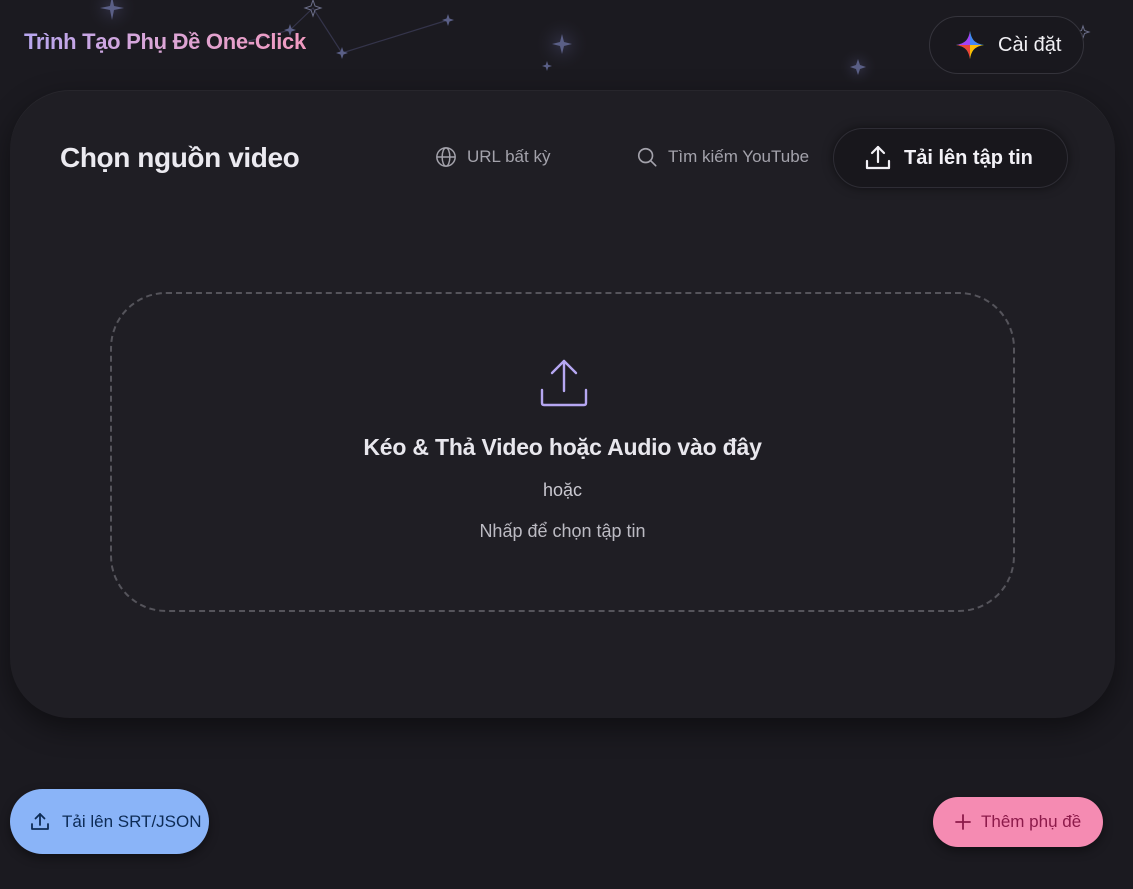 This screenshot has width=1133, height=889. I want to click on add-subtitle-button: Thêm phụ đề, so click(1018, 822).